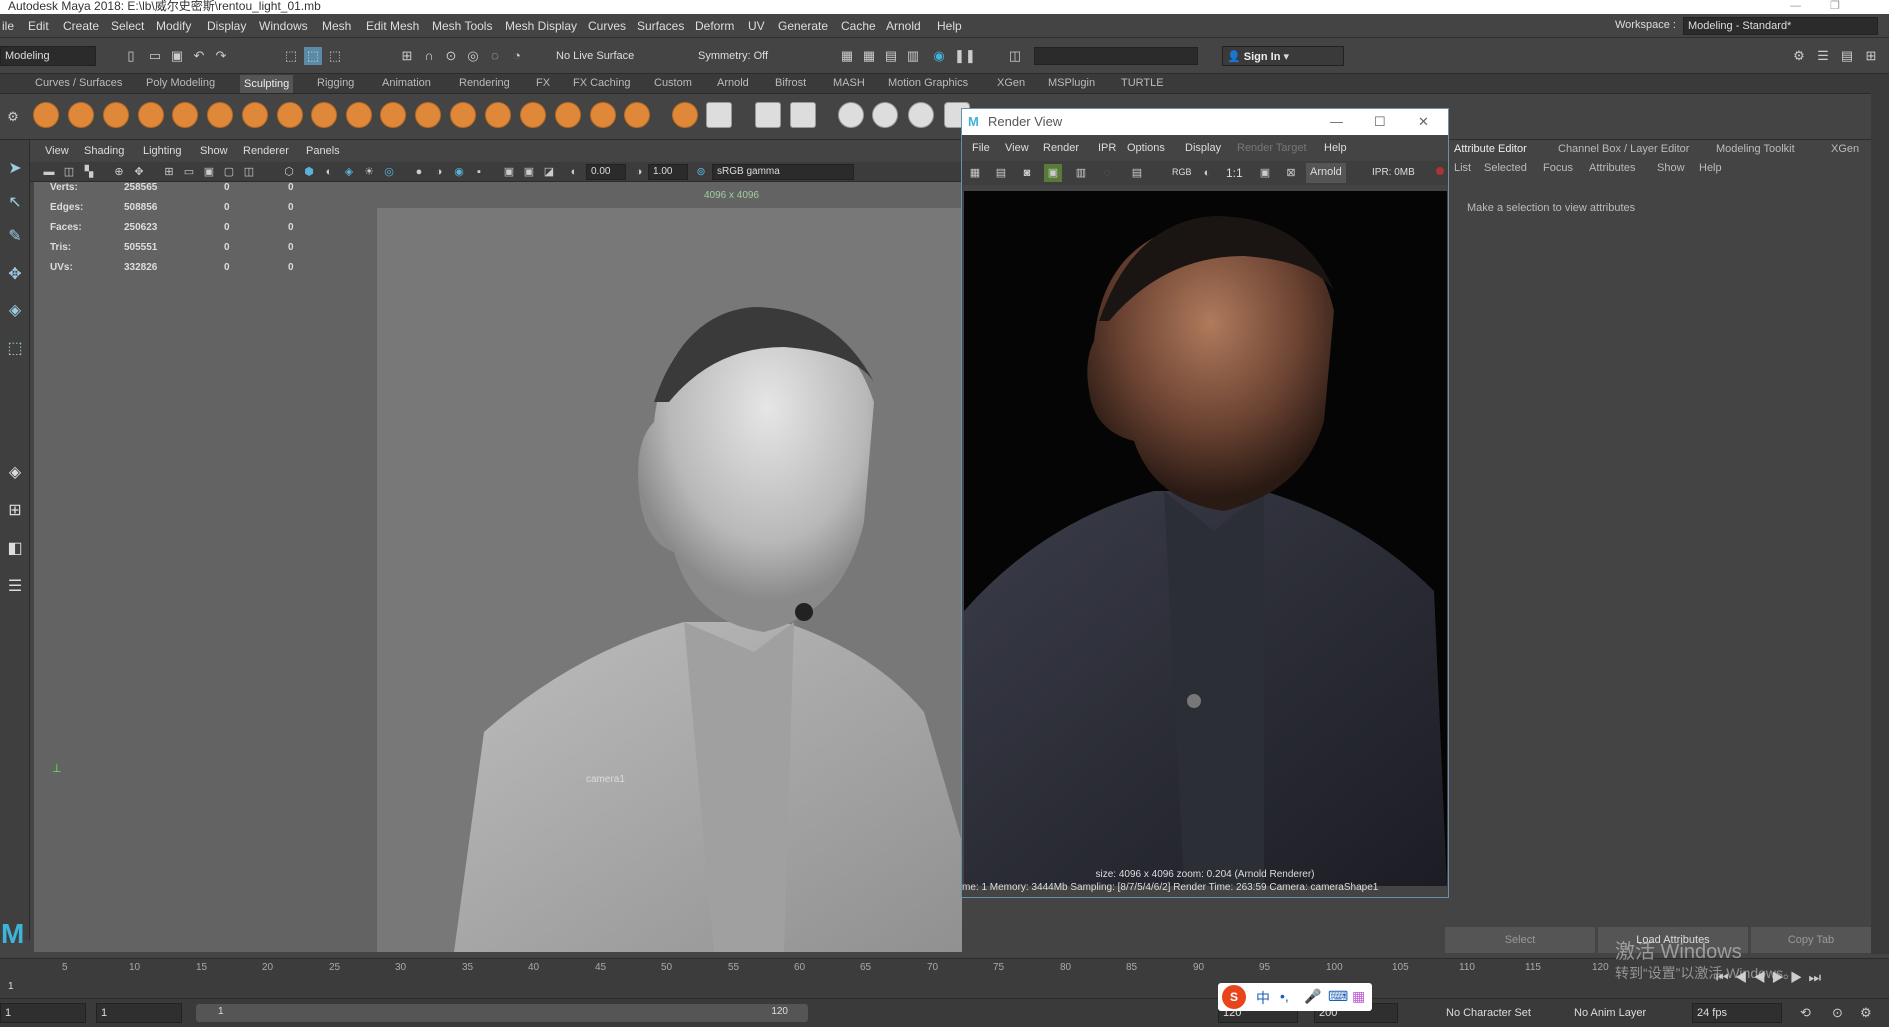 The image size is (1889, 1027). What do you see at coordinates (685, 115) in the screenshot?
I see `convert-to-frozen-icon` at bounding box center [685, 115].